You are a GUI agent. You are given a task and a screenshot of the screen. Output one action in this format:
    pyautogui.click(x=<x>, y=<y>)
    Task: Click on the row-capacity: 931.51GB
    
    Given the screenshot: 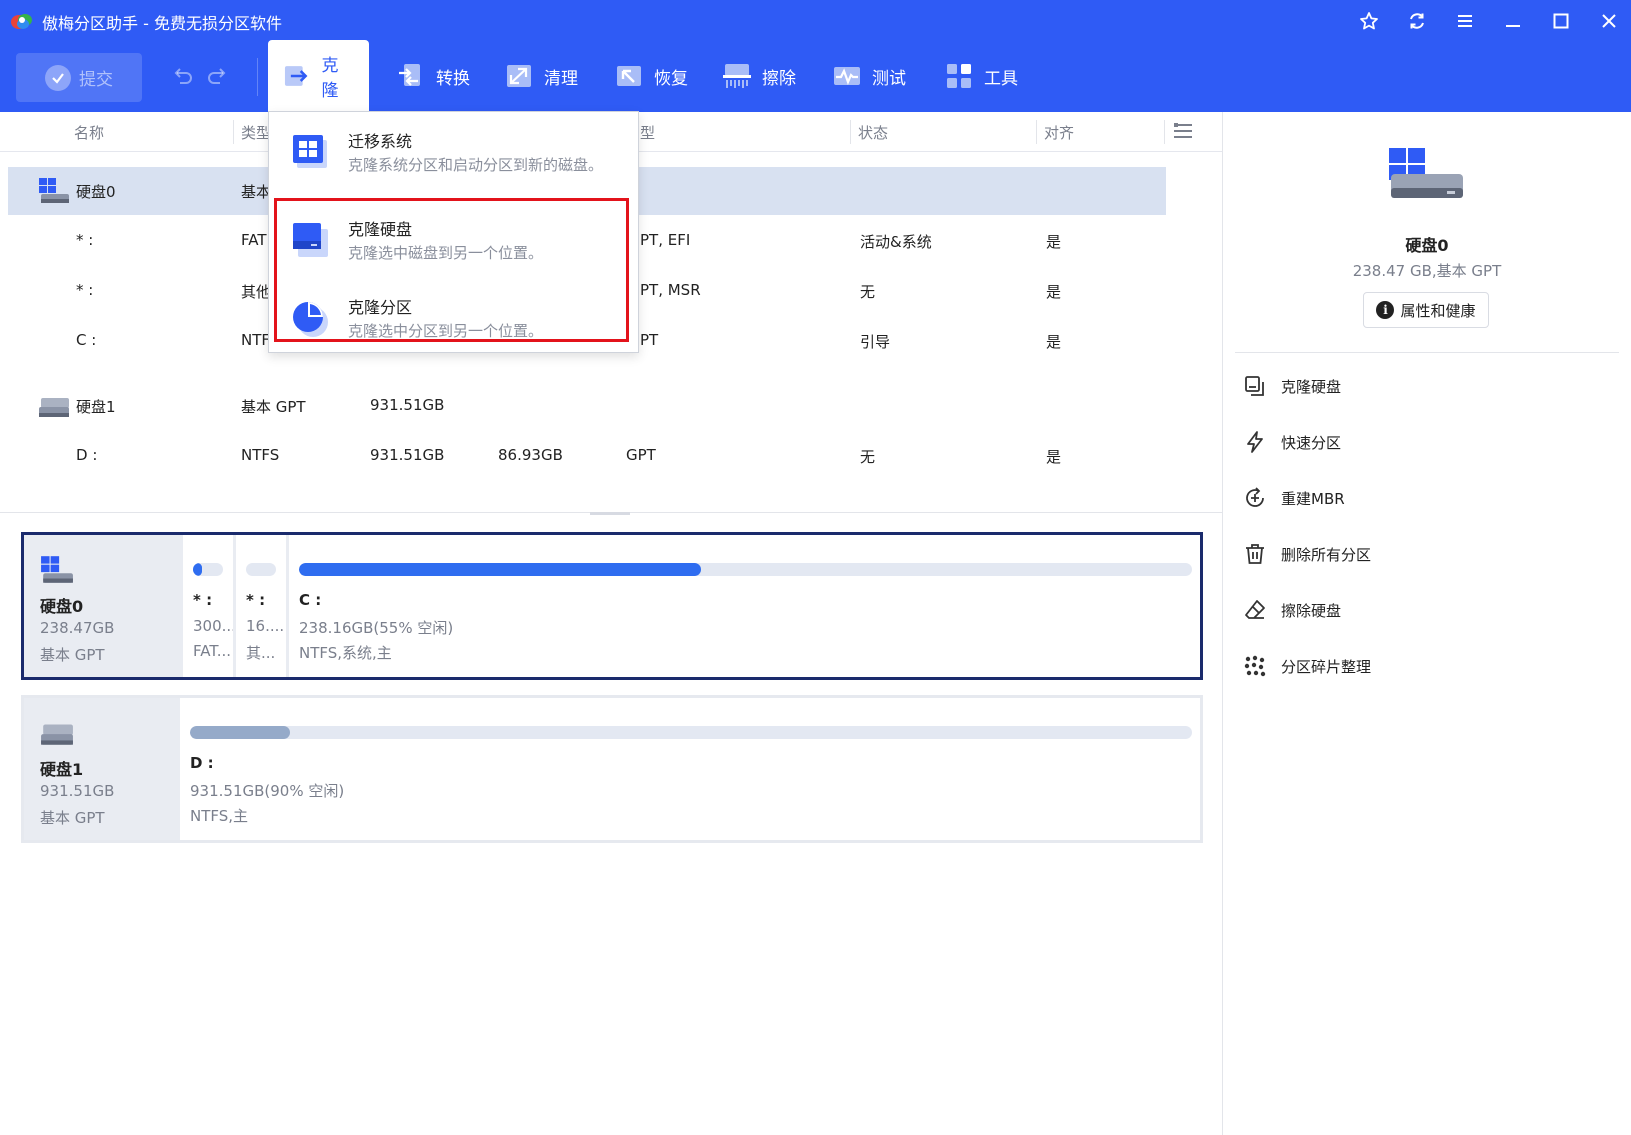 What is the action you would take?
    pyautogui.click(x=407, y=455)
    